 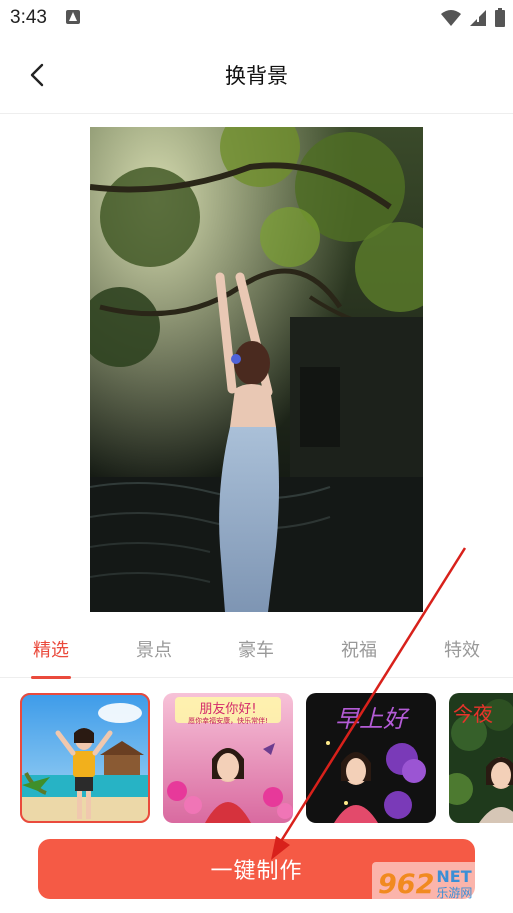 I want to click on tab-scenic: 景点, so click(x=154, y=649).